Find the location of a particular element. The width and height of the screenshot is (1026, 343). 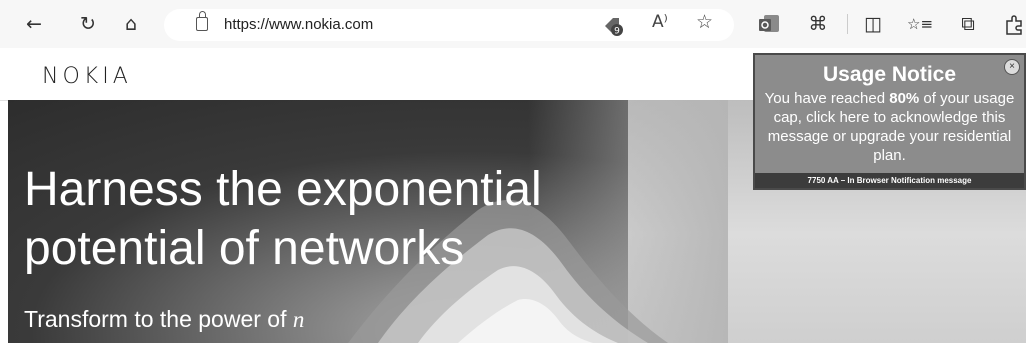

url-text: https://www.nokia.com is located at coordinates (298, 24).